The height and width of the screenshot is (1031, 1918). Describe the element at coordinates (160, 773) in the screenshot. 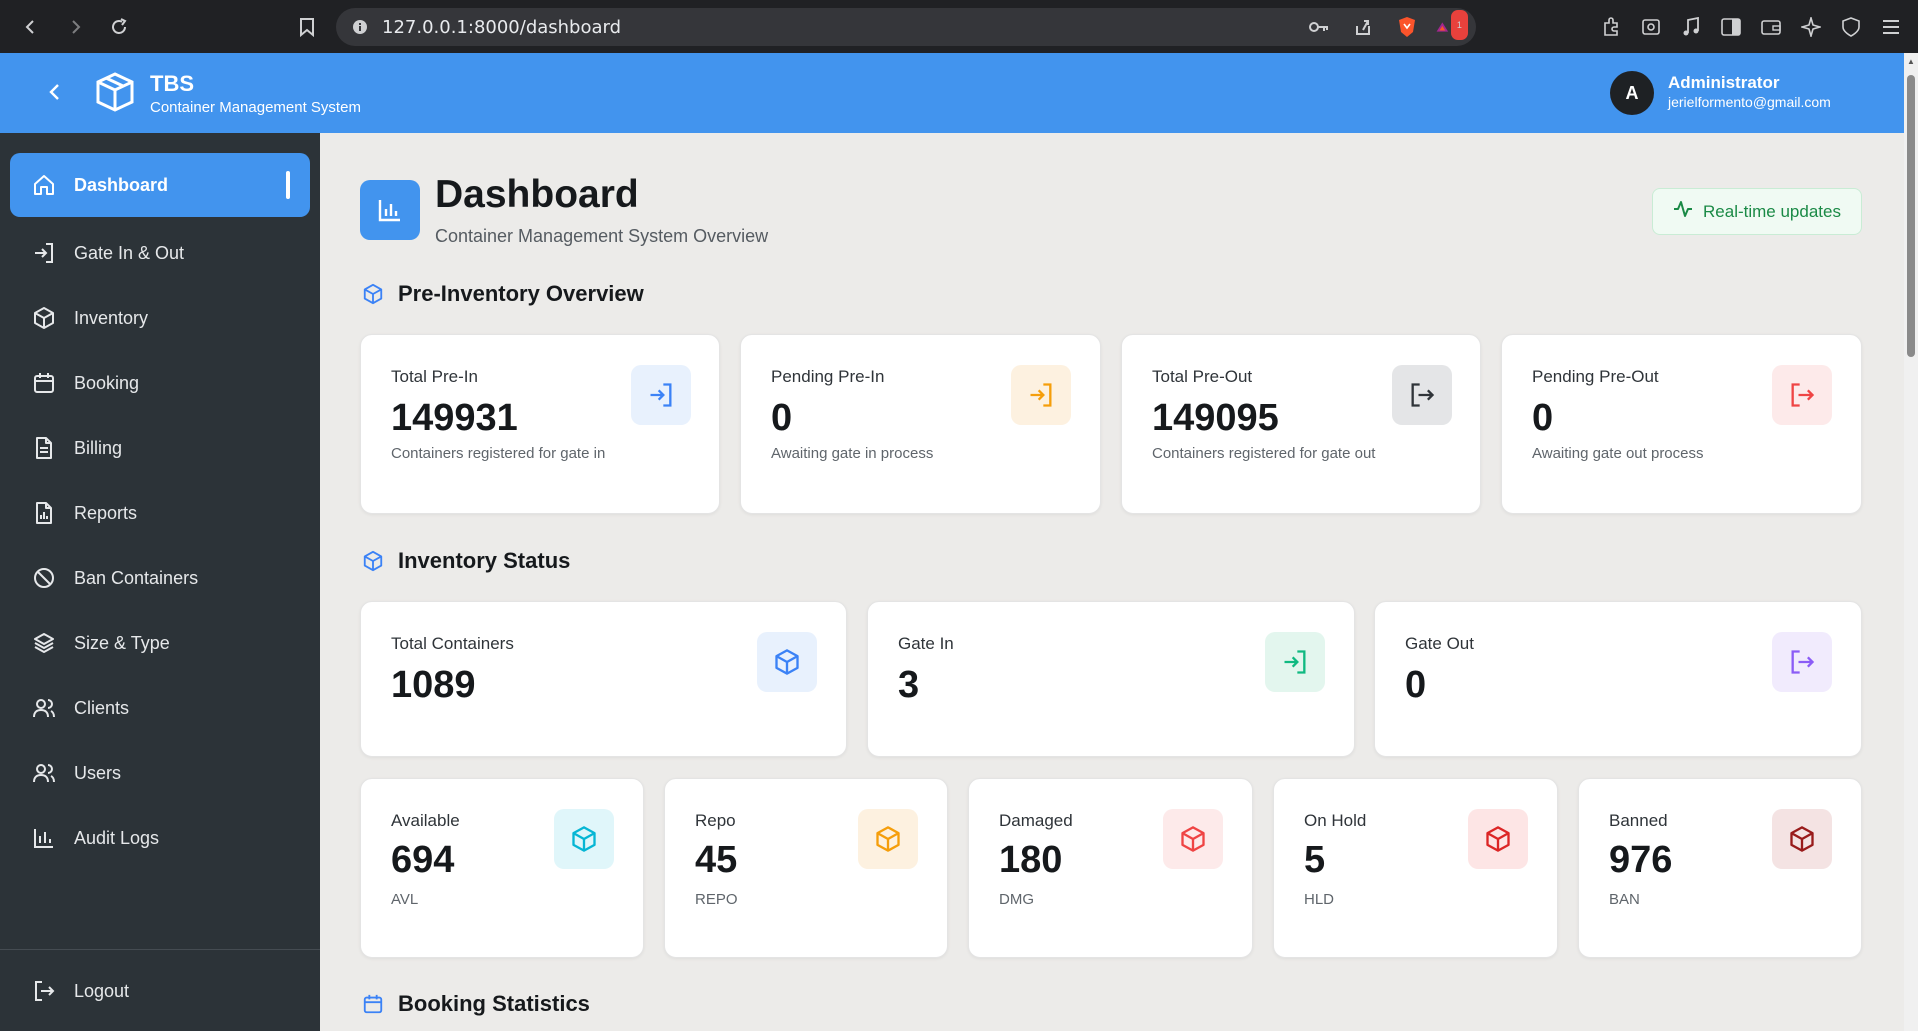

I see `sidebar-item-users: Users` at that location.